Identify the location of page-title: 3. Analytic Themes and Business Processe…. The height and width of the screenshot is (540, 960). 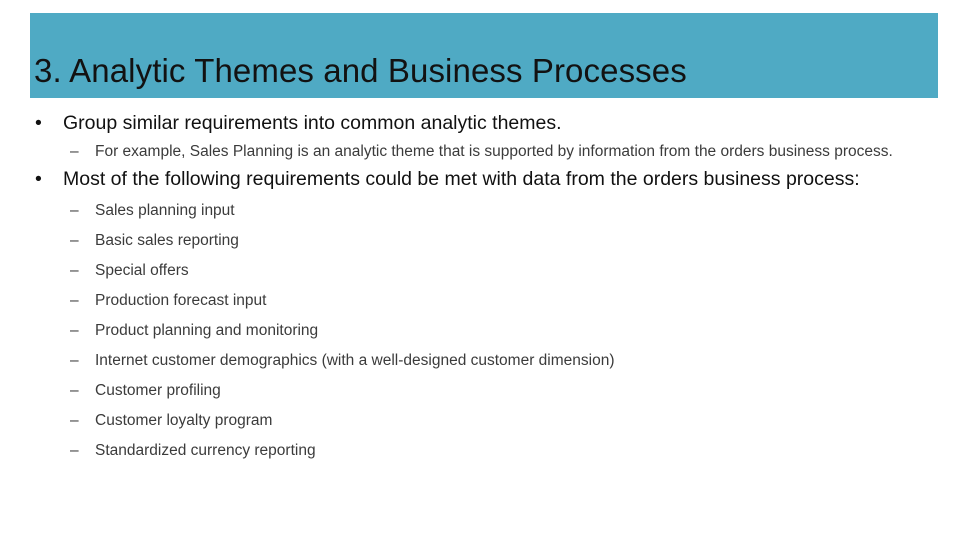
(360, 71).